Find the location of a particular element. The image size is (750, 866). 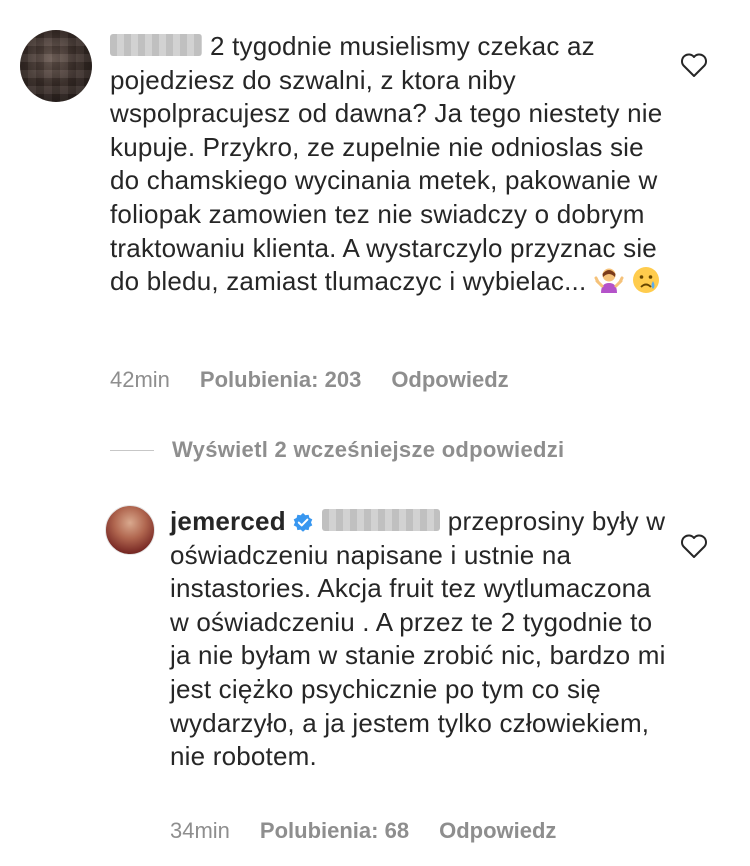

comment-time: 34min is located at coordinates (200, 830).